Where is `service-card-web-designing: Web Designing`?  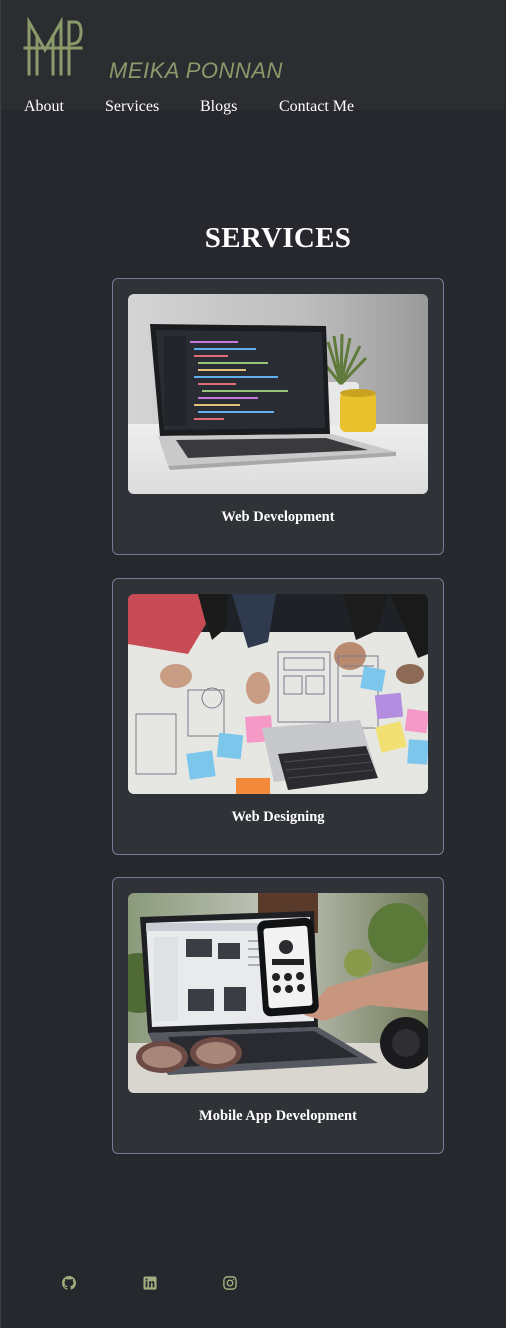
service-card-web-designing: Web Designing is located at coordinates (278, 716).